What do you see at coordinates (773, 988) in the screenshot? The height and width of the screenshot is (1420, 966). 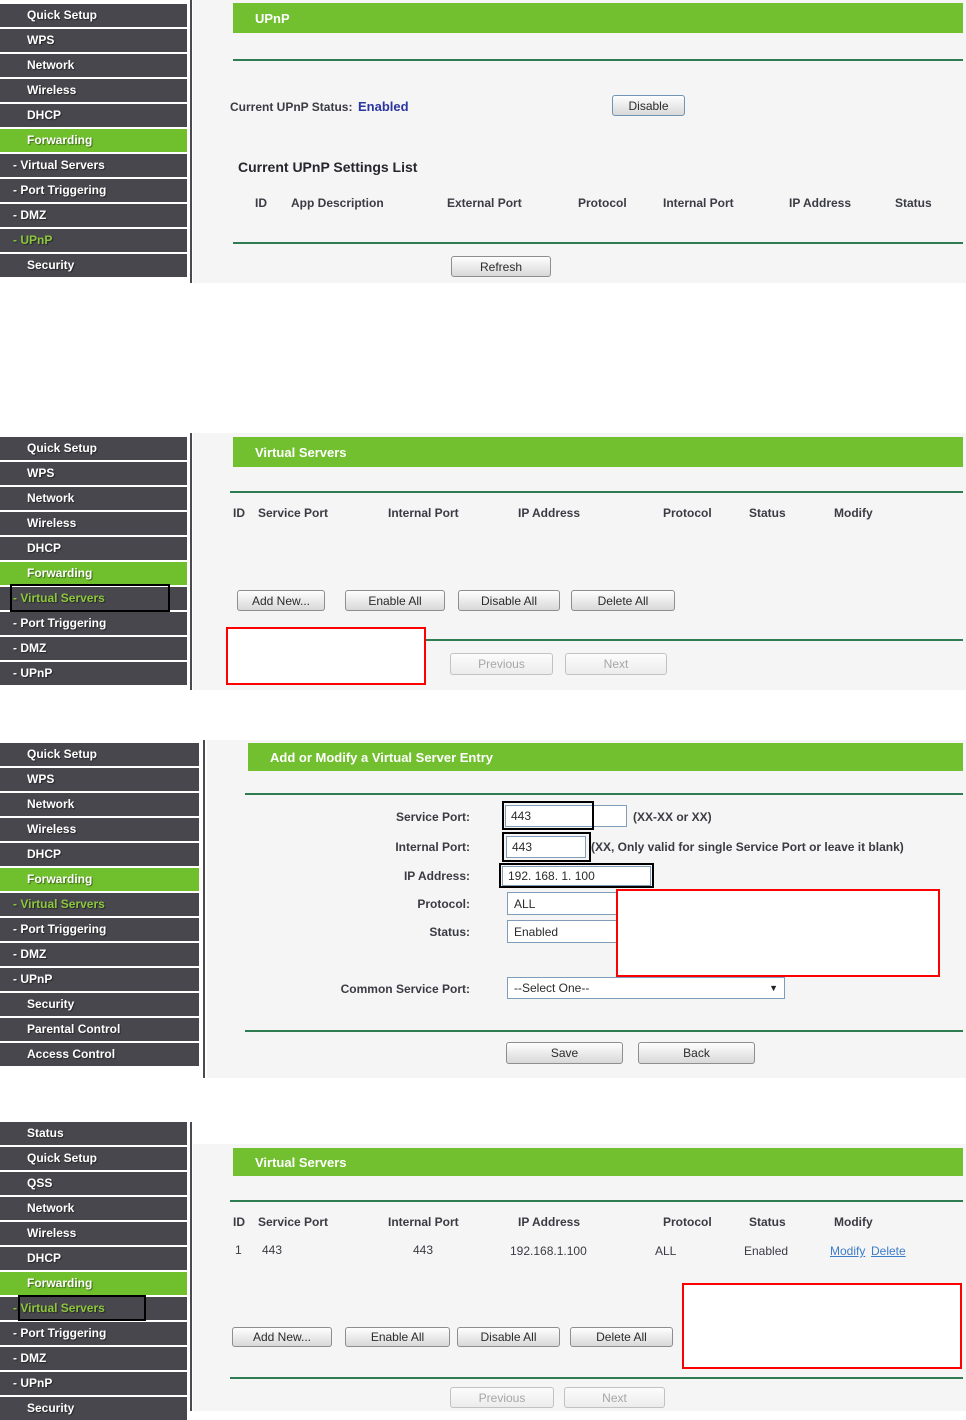 I see `dropdown-arrow-icon: ▼` at bounding box center [773, 988].